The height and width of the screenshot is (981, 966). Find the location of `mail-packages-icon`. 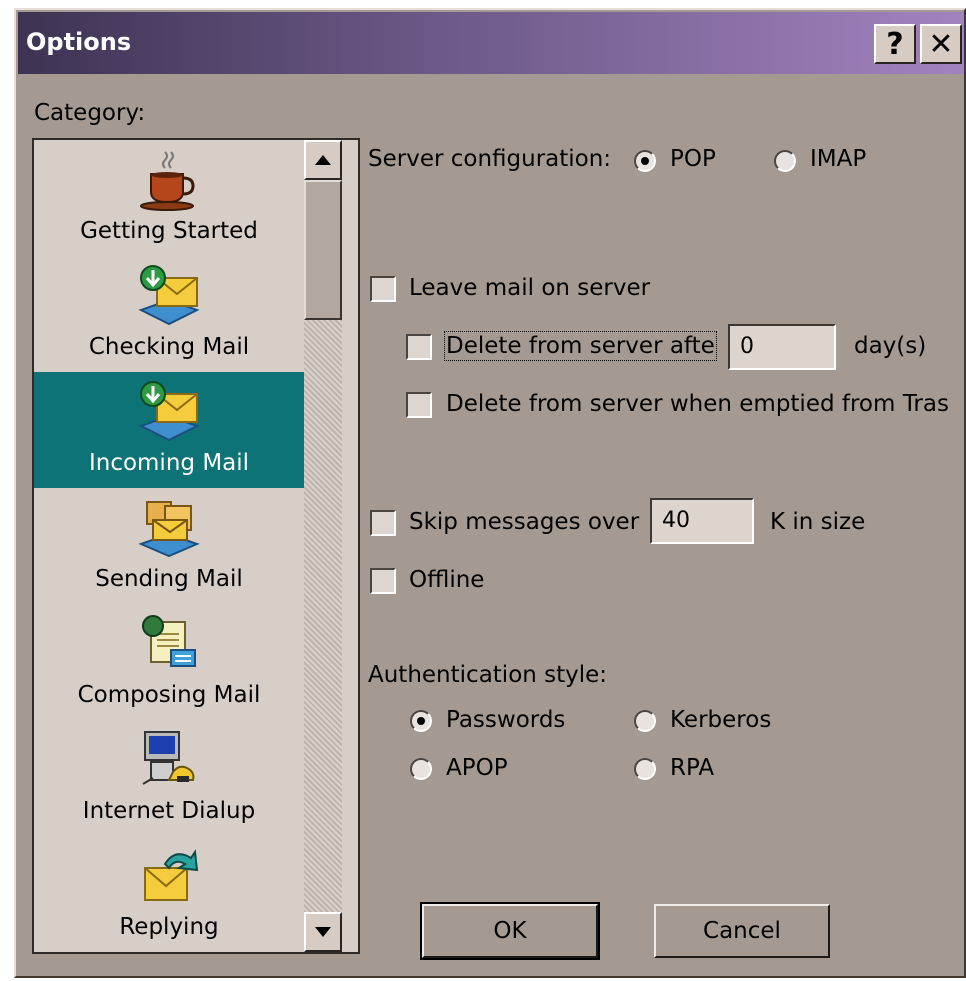

mail-packages-icon is located at coordinates (169, 529).